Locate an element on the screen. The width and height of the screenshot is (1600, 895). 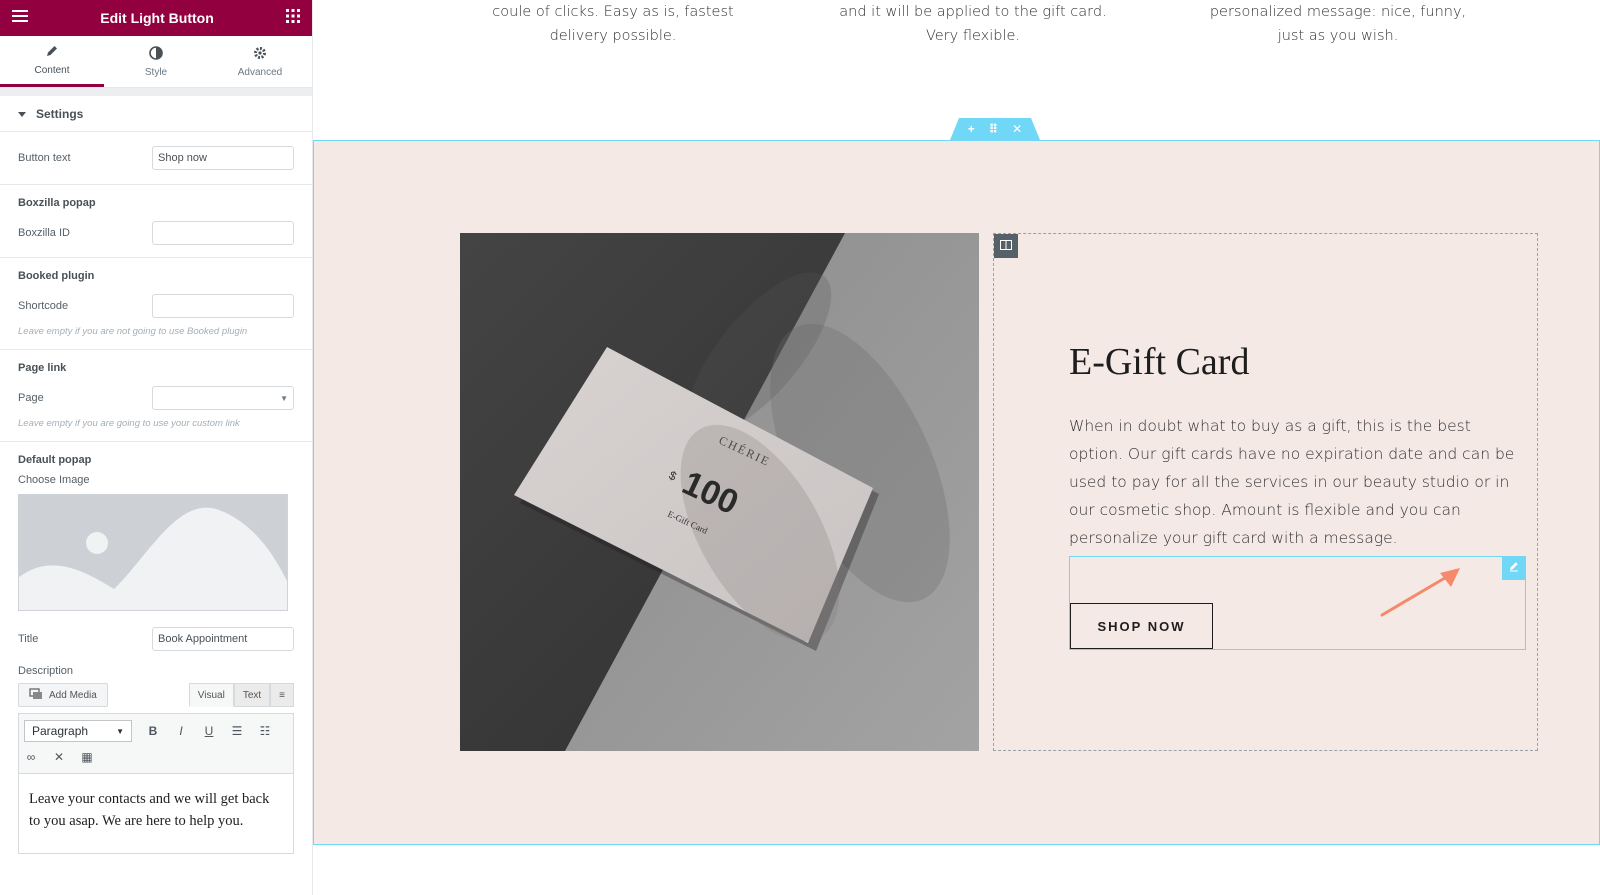
image-placeholder-icon is located at coordinates (153, 552).